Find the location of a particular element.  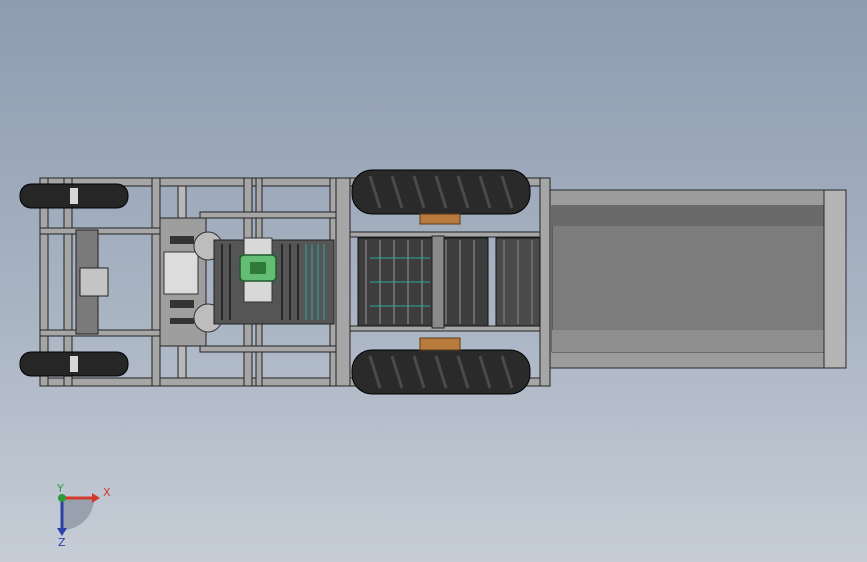

front-wheel-top is located at coordinates (74, 196).